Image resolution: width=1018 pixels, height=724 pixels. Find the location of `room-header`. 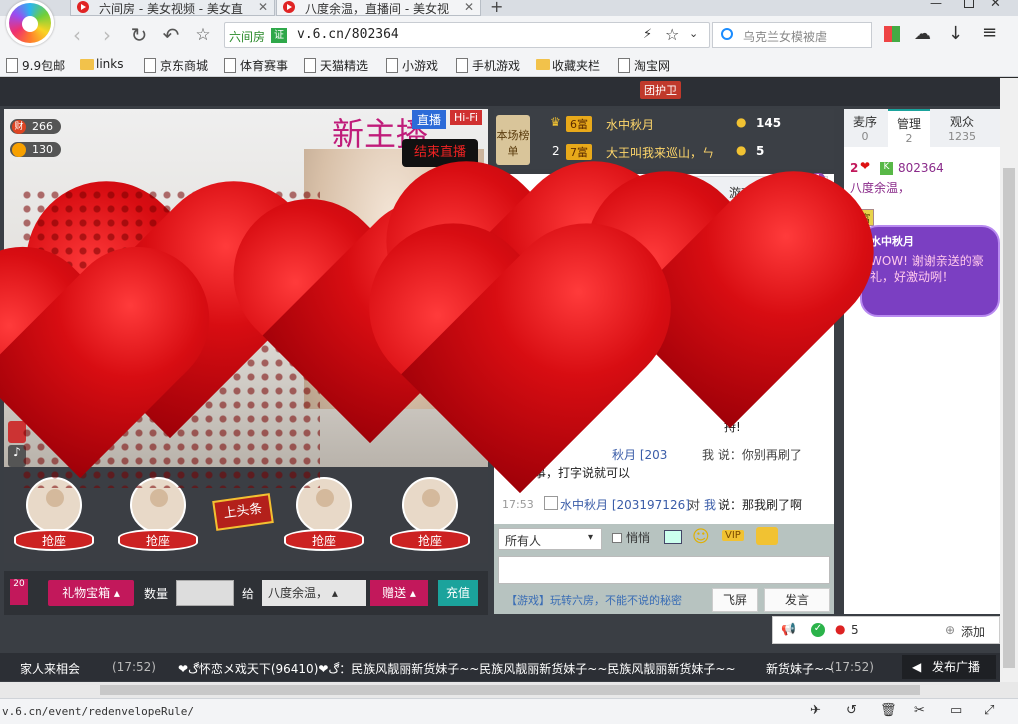

room-header is located at coordinates (500, 92).